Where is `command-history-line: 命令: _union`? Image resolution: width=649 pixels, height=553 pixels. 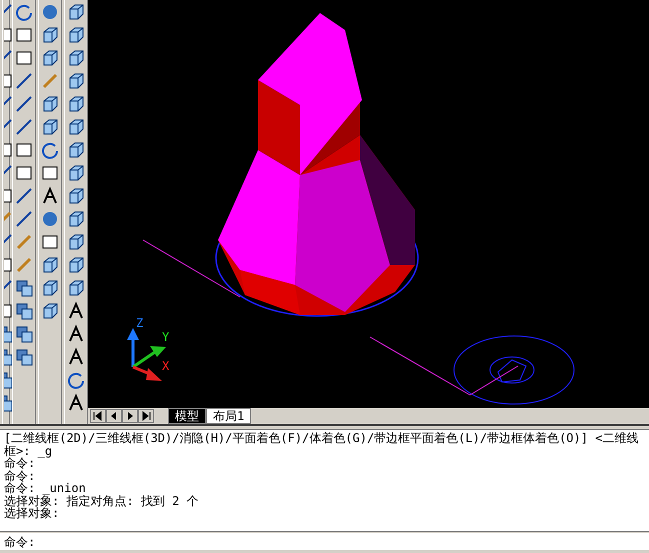 command-history-line: 命令: _union is located at coordinates (45, 488).